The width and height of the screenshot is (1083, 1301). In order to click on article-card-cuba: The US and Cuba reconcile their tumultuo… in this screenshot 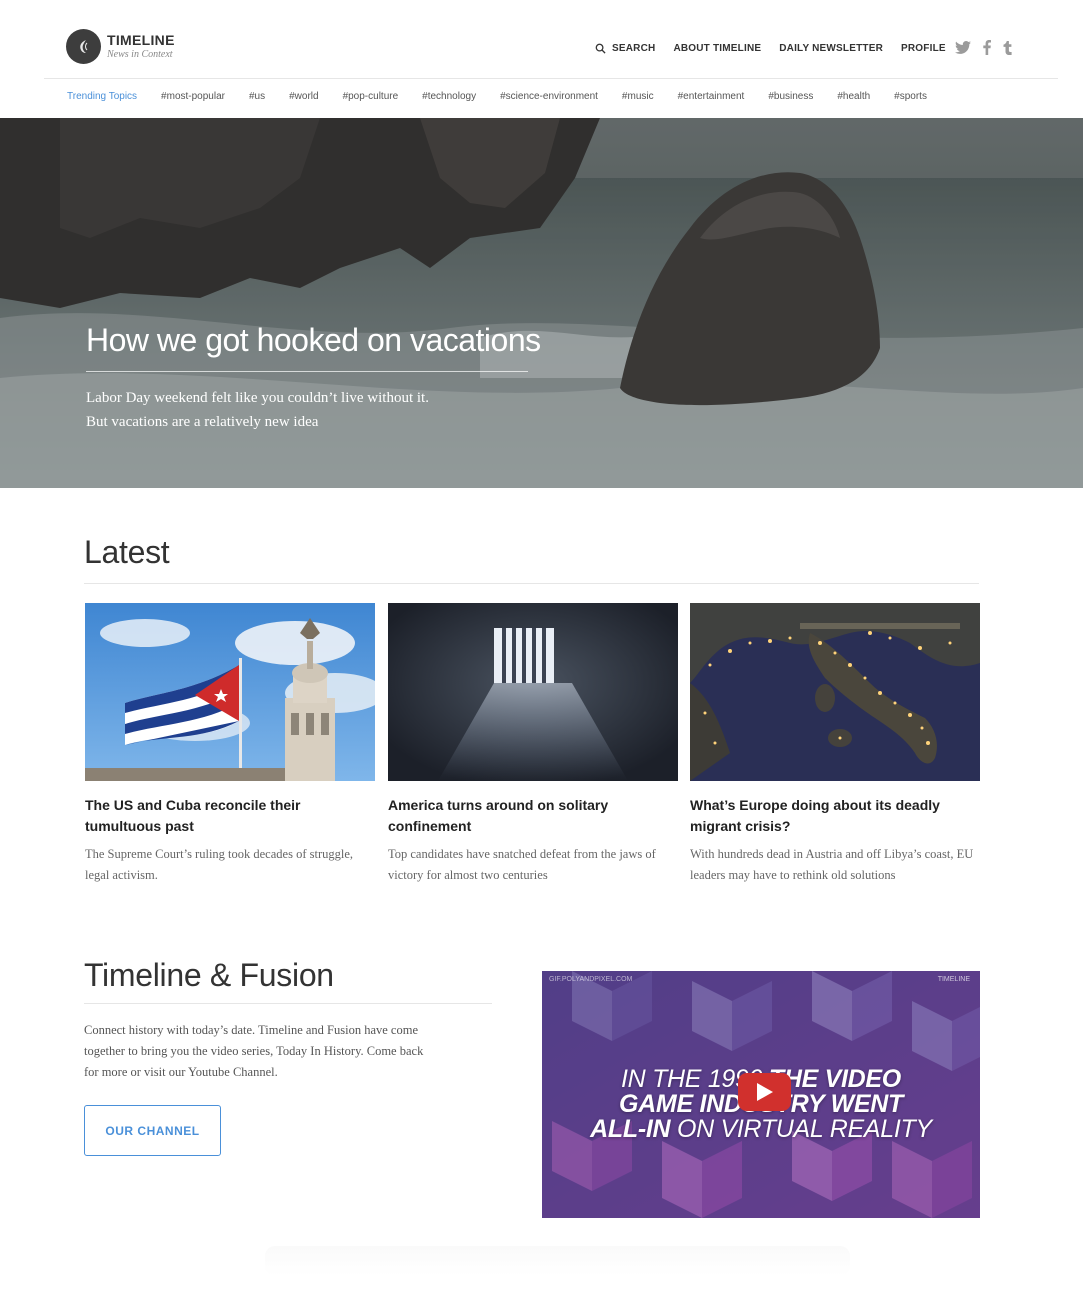, I will do `click(230, 744)`.